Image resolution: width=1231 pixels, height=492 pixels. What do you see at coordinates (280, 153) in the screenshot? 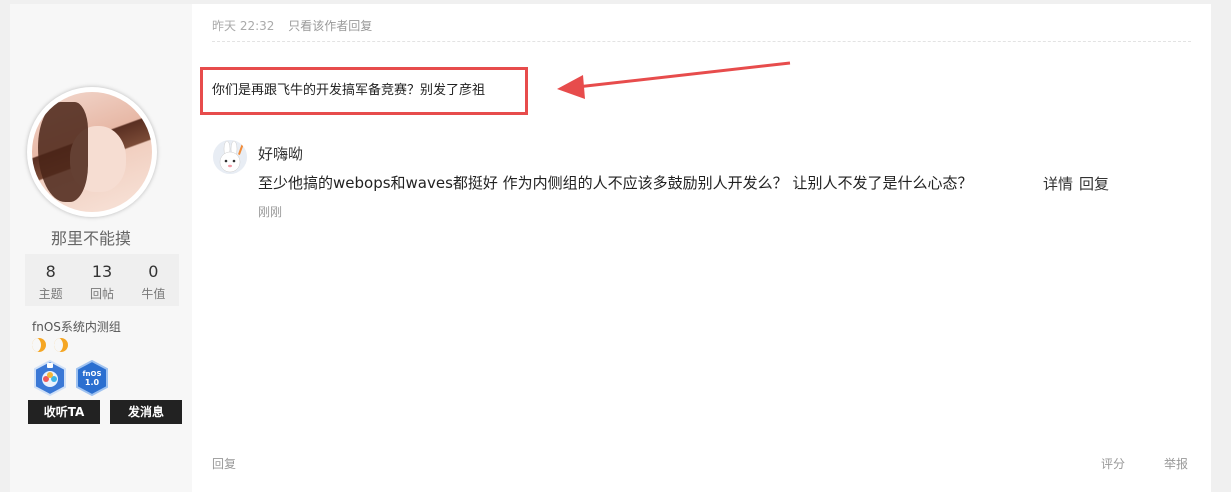
I see `commenter-name: 好嗨呦` at bounding box center [280, 153].